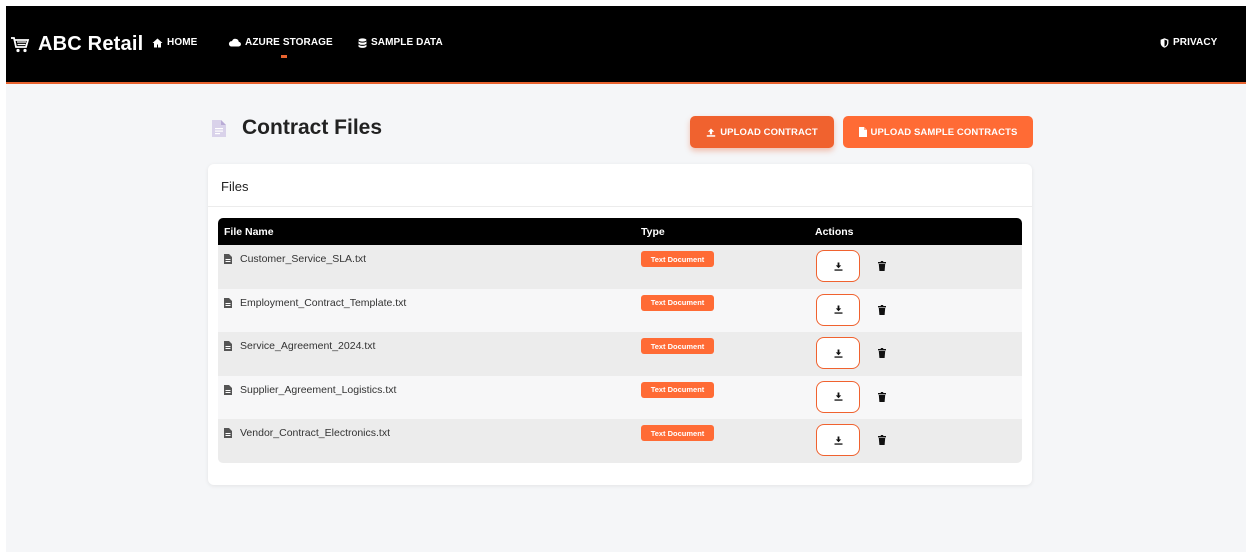 Image resolution: width=1248 pixels, height=552 pixels. I want to click on brand: ABC Retail, so click(76, 44).